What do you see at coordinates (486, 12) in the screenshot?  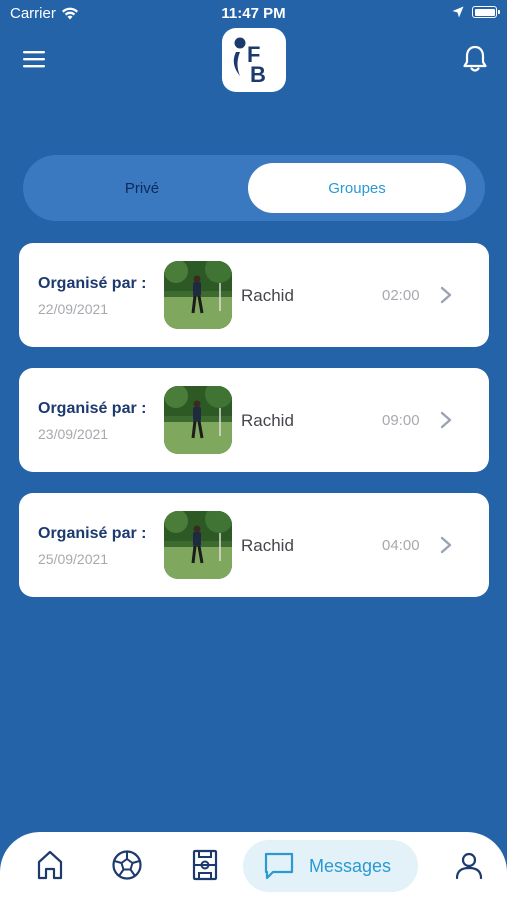 I see `battery-icon` at bounding box center [486, 12].